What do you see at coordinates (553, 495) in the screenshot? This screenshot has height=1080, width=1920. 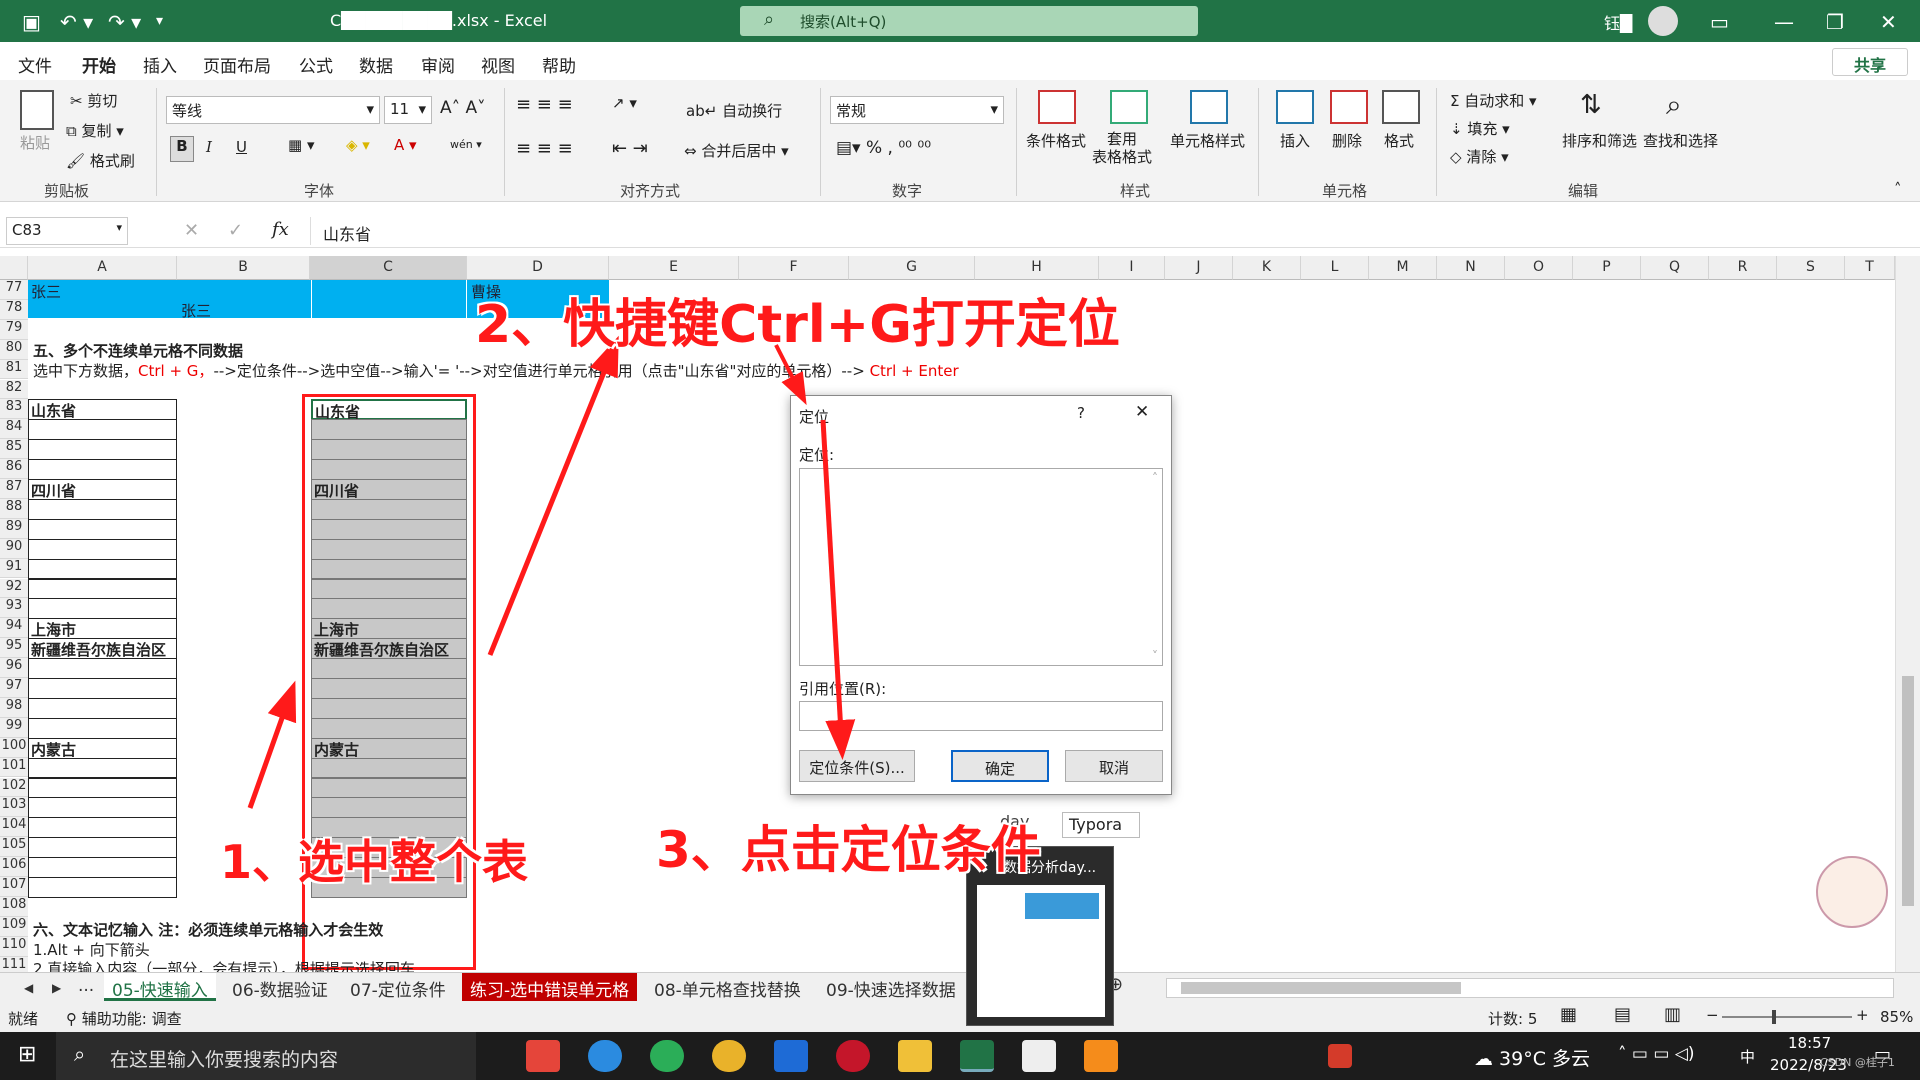 I see `arrow-step2` at bounding box center [553, 495].